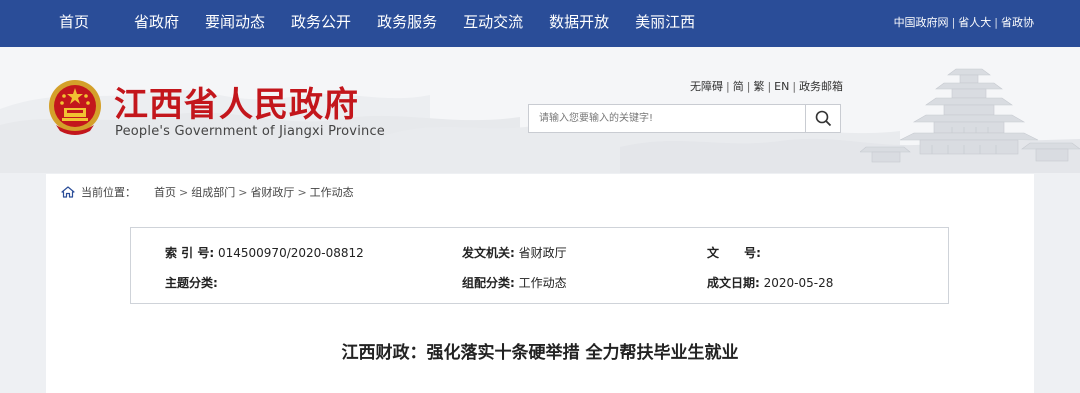 The image size is (1080, 393). Describe the element at coordinates (488, 253) in the screenshot. I see `meta-issuer-label: 发文机关:` at that location.